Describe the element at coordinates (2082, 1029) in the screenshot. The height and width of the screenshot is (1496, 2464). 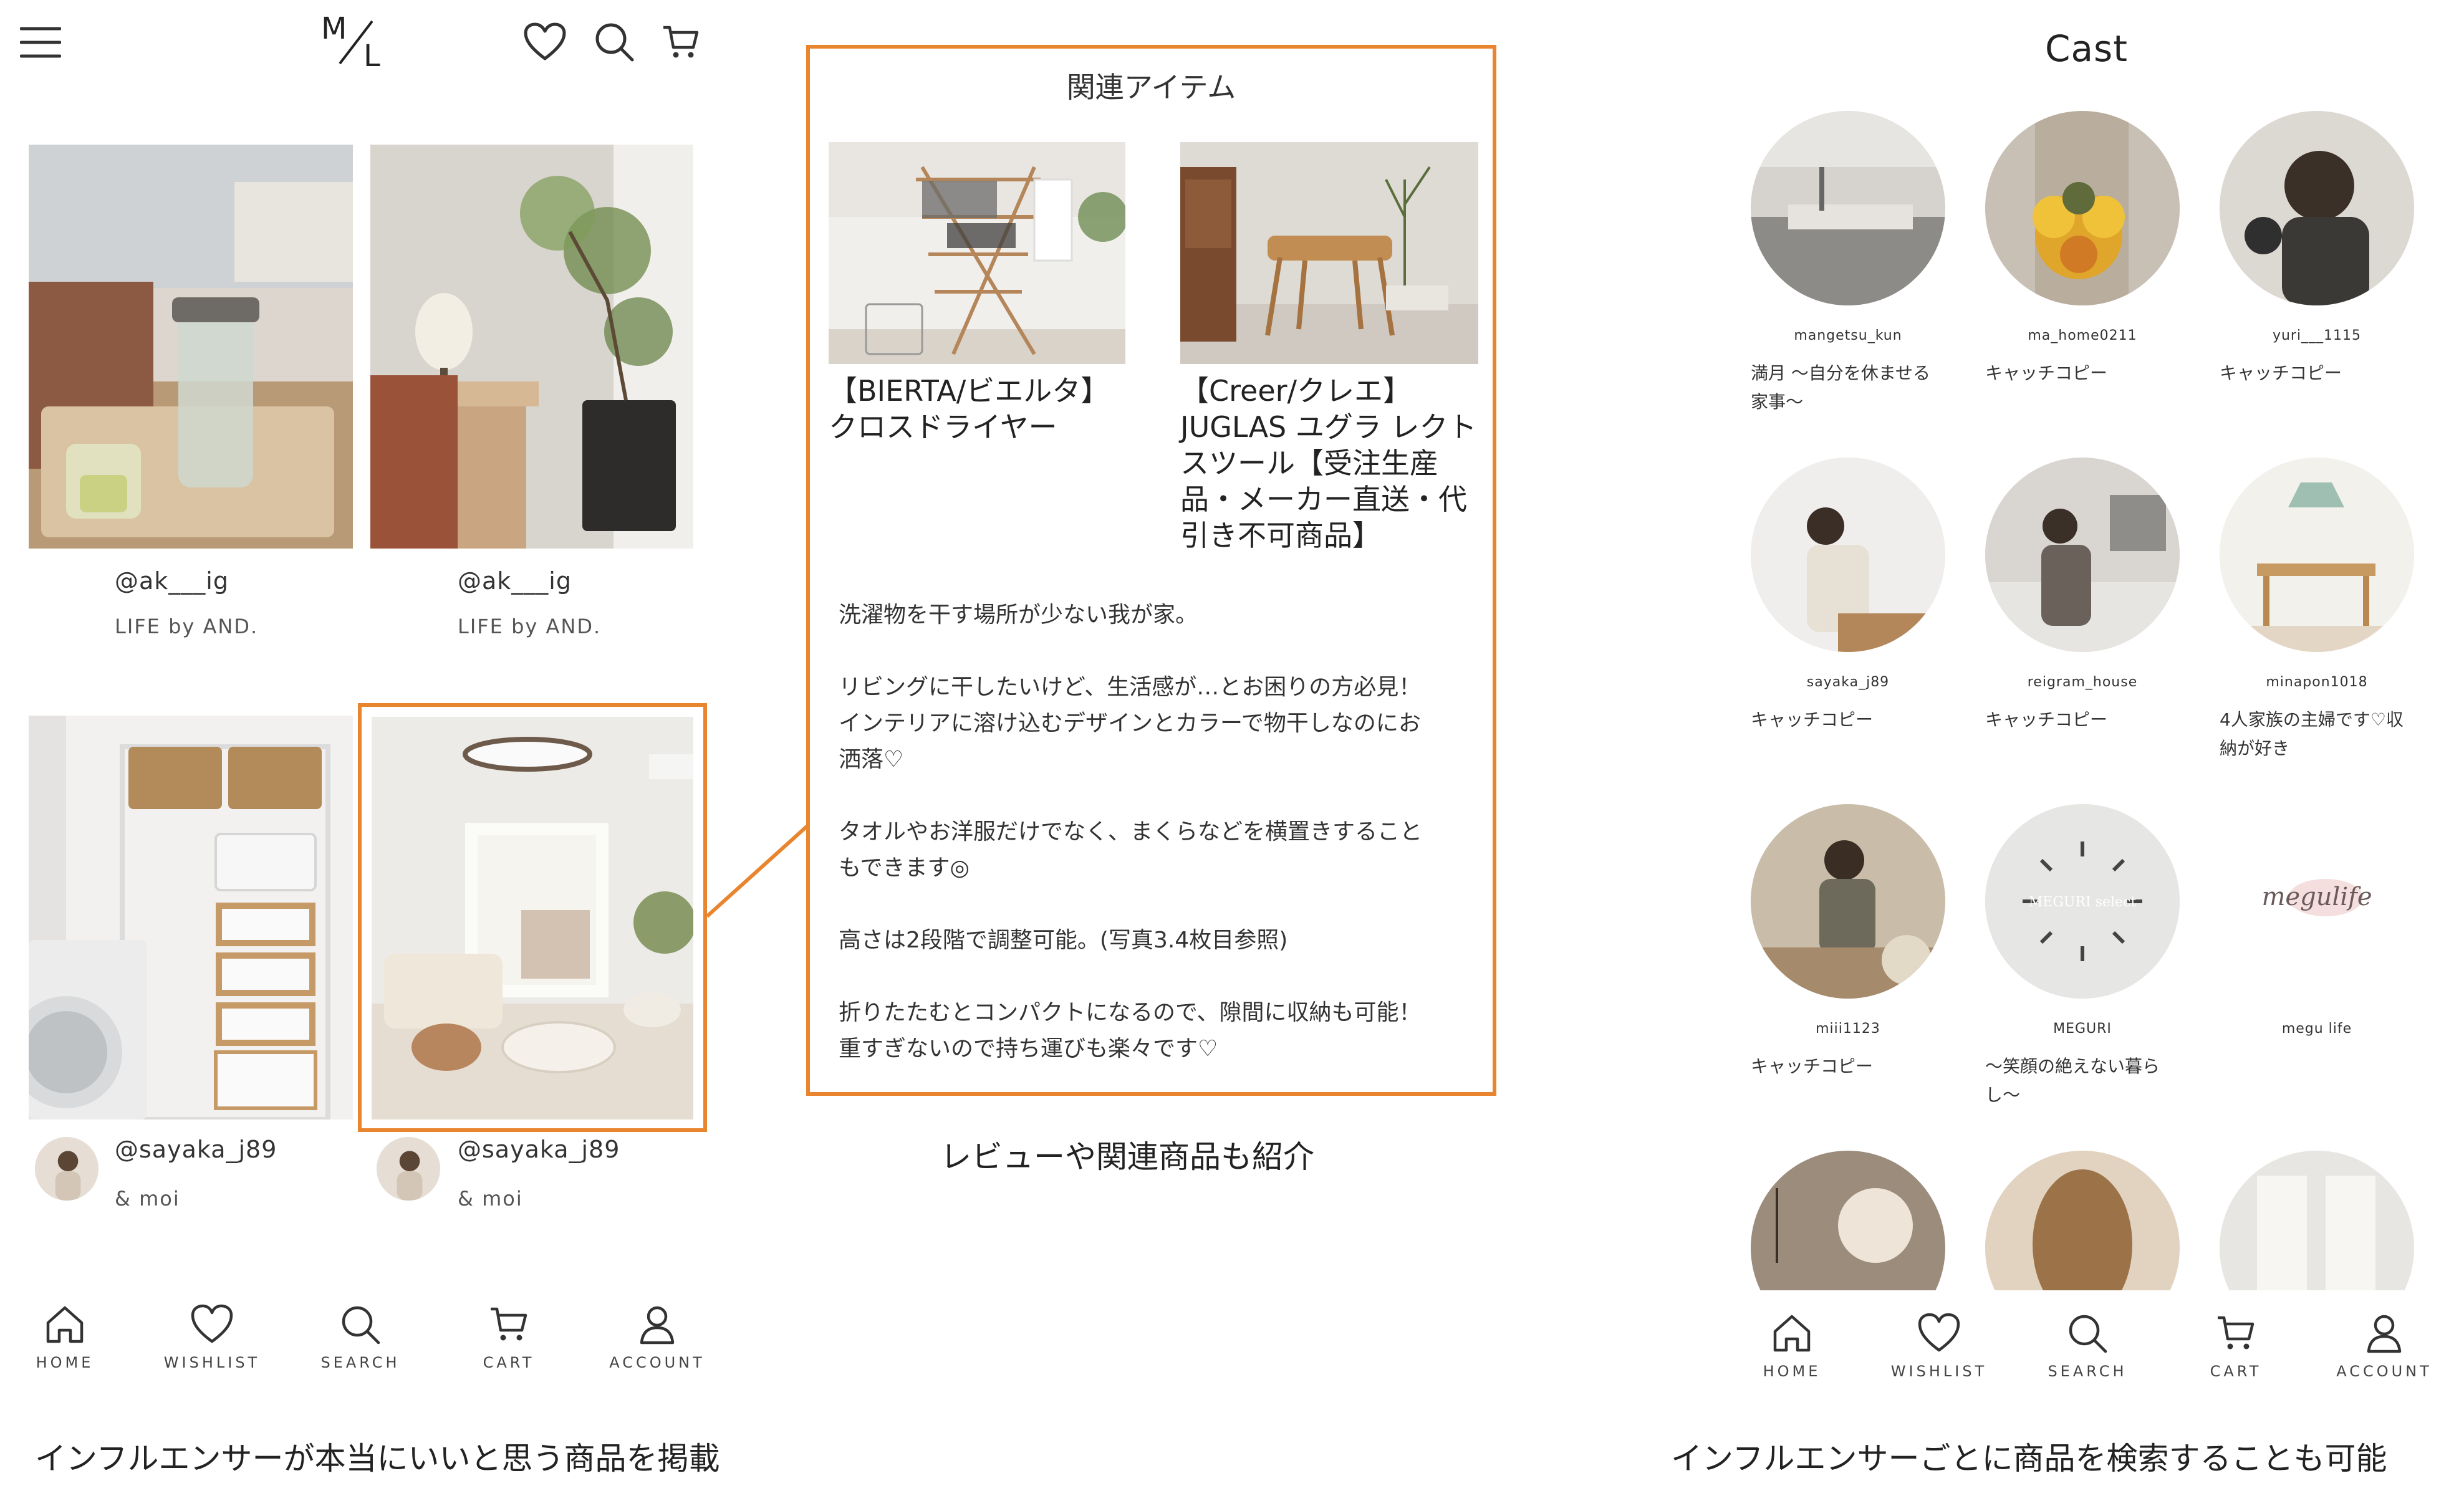
I see `cast-name: MEGURI` at that location.